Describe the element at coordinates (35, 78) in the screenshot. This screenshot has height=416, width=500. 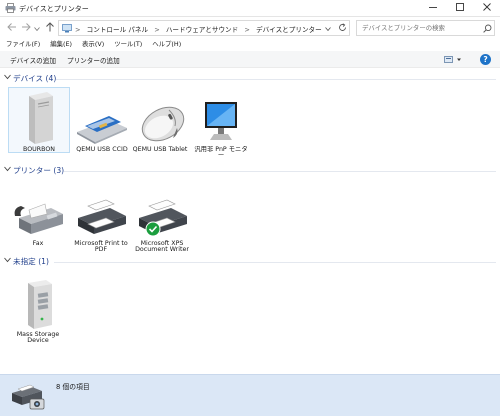
I see `group-title: デバイス (4)` at that location.